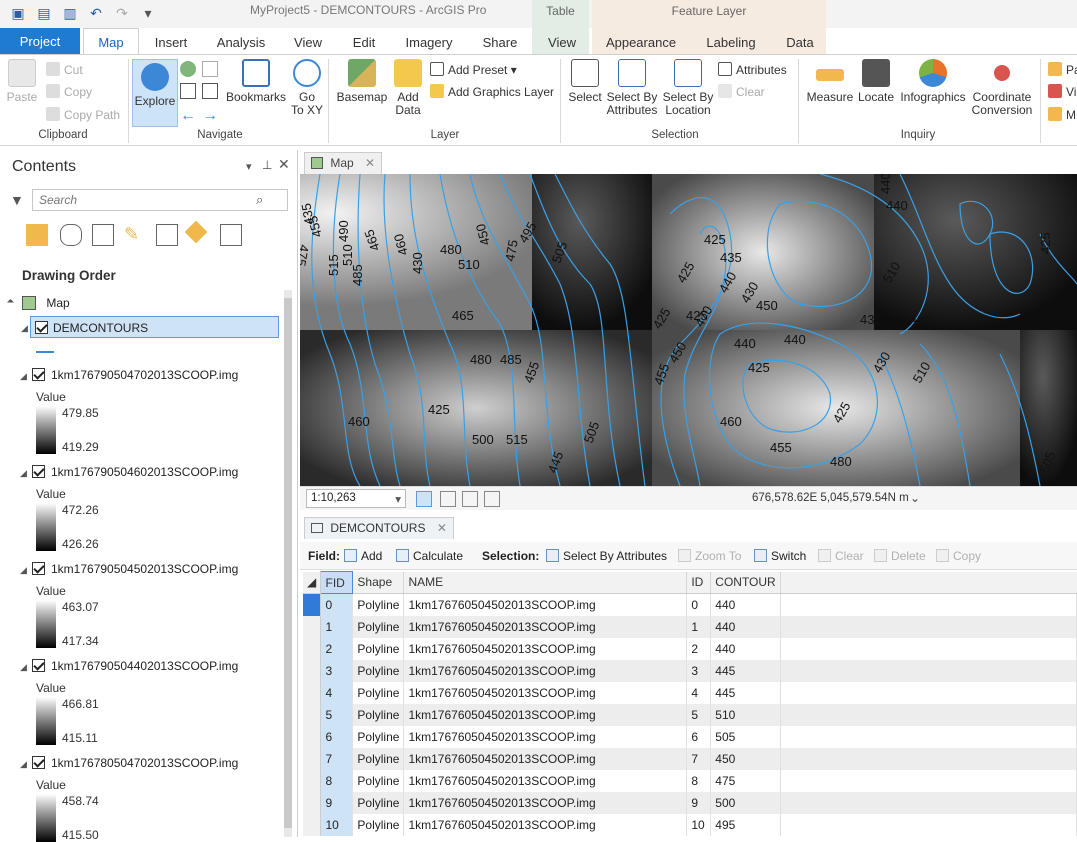 The width and height of the screenshot is (1077, 842). What do you see at coordinates (337, 582) in the screenshot?
I see `column-header-fid: FID` at bounding box center [337, 582].